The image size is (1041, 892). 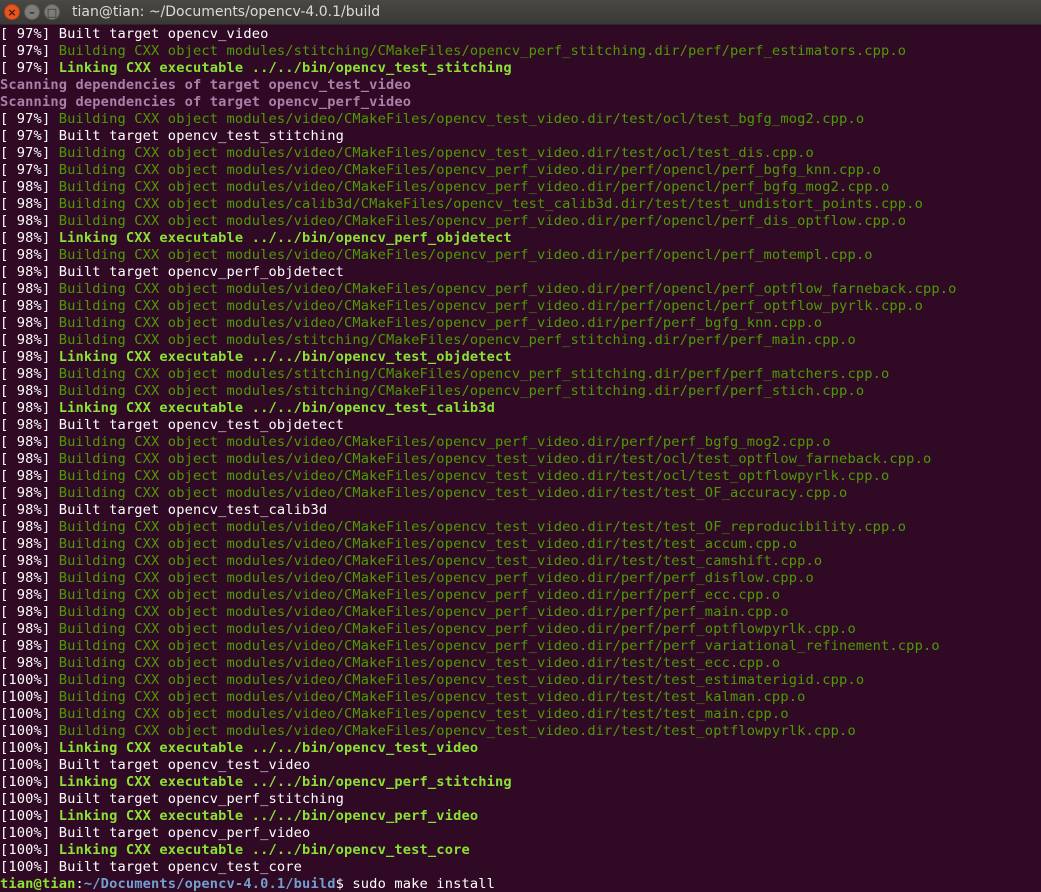 I want to click on terminal-line: [100%] Built target opencv_test_core, so click(x=520, y=867).